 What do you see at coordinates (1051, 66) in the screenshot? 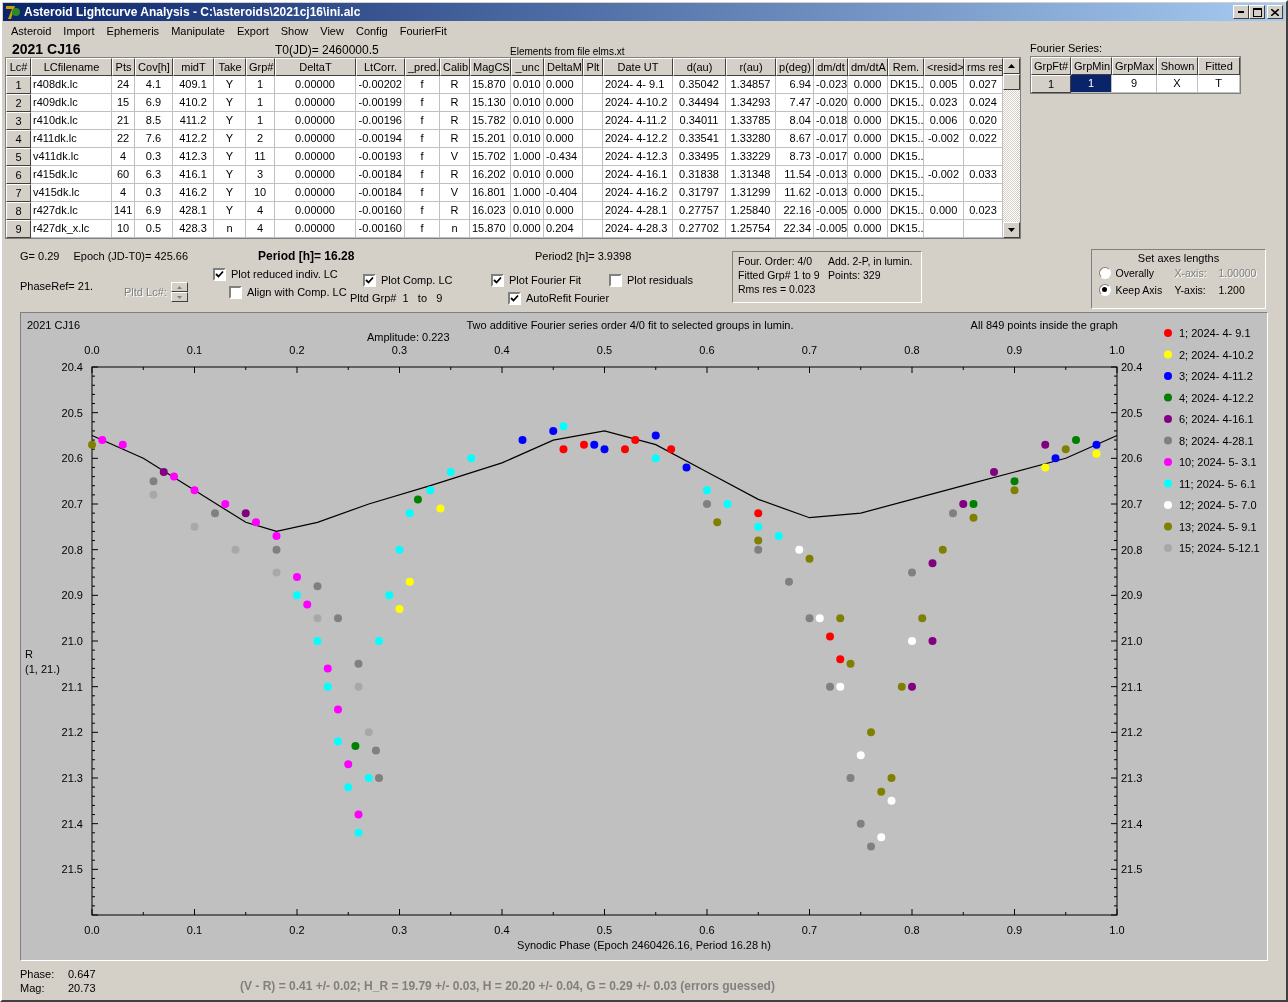
I see `column-header: GrpFt#` at bounding box center [1051, 66].